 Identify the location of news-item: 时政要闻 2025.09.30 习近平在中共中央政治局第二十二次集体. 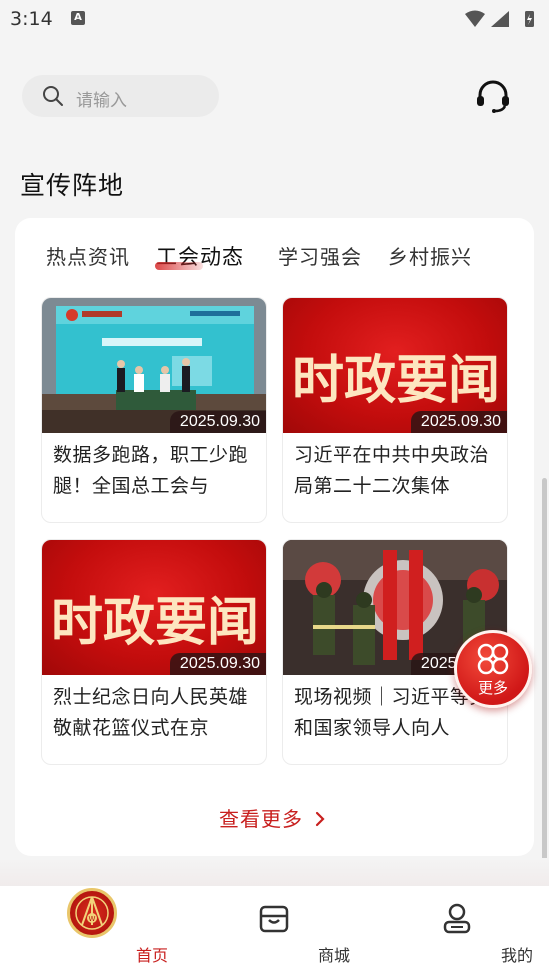
(395, 410).